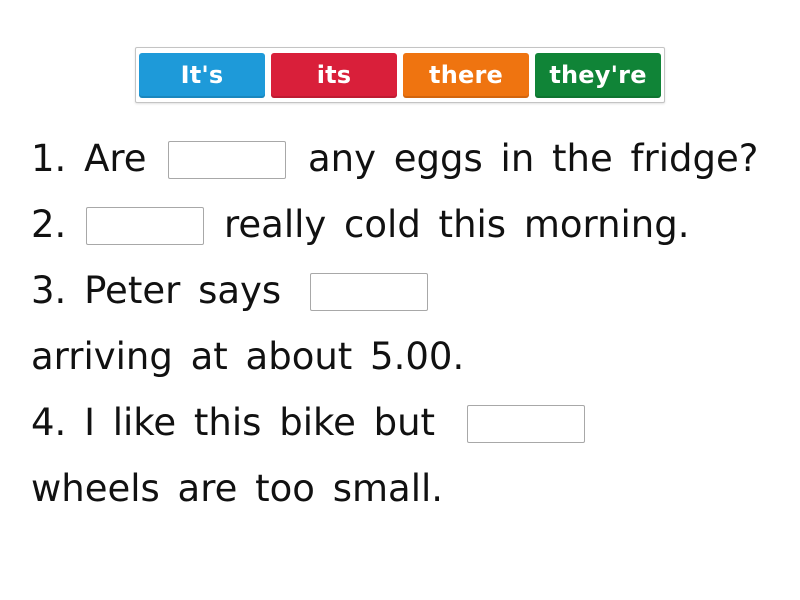 The image size is (800, 600). What do you see at coordinates (237, 488) in the screenshot?
I see `sentence-4-suffix: wheels are too small.` at bounding box center [237, 488].